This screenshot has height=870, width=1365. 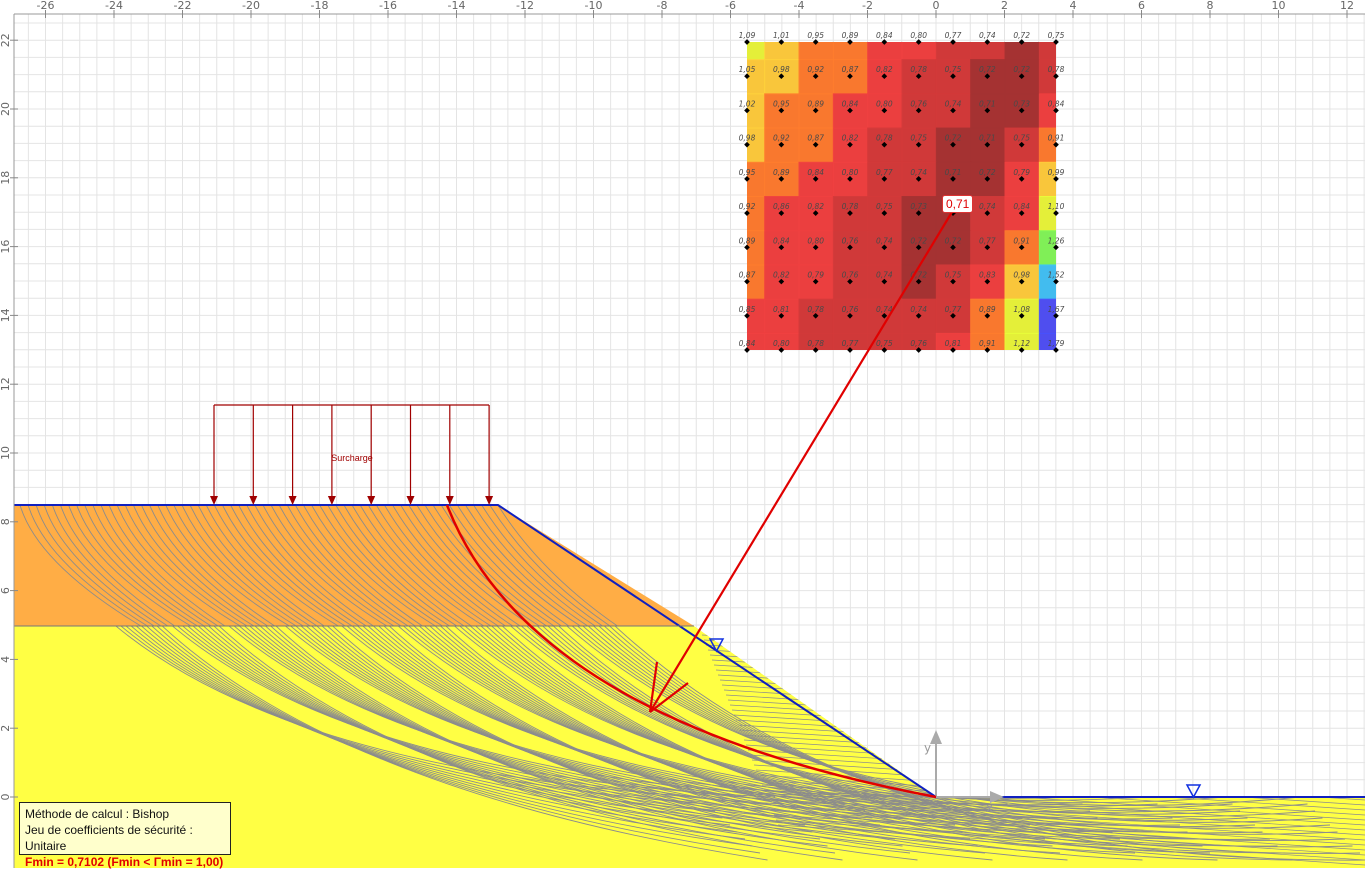 What do you see at coordinates (6, 453) in the screenshot?
I see `y-tick-label: 10` at bounding box center [6, 453].